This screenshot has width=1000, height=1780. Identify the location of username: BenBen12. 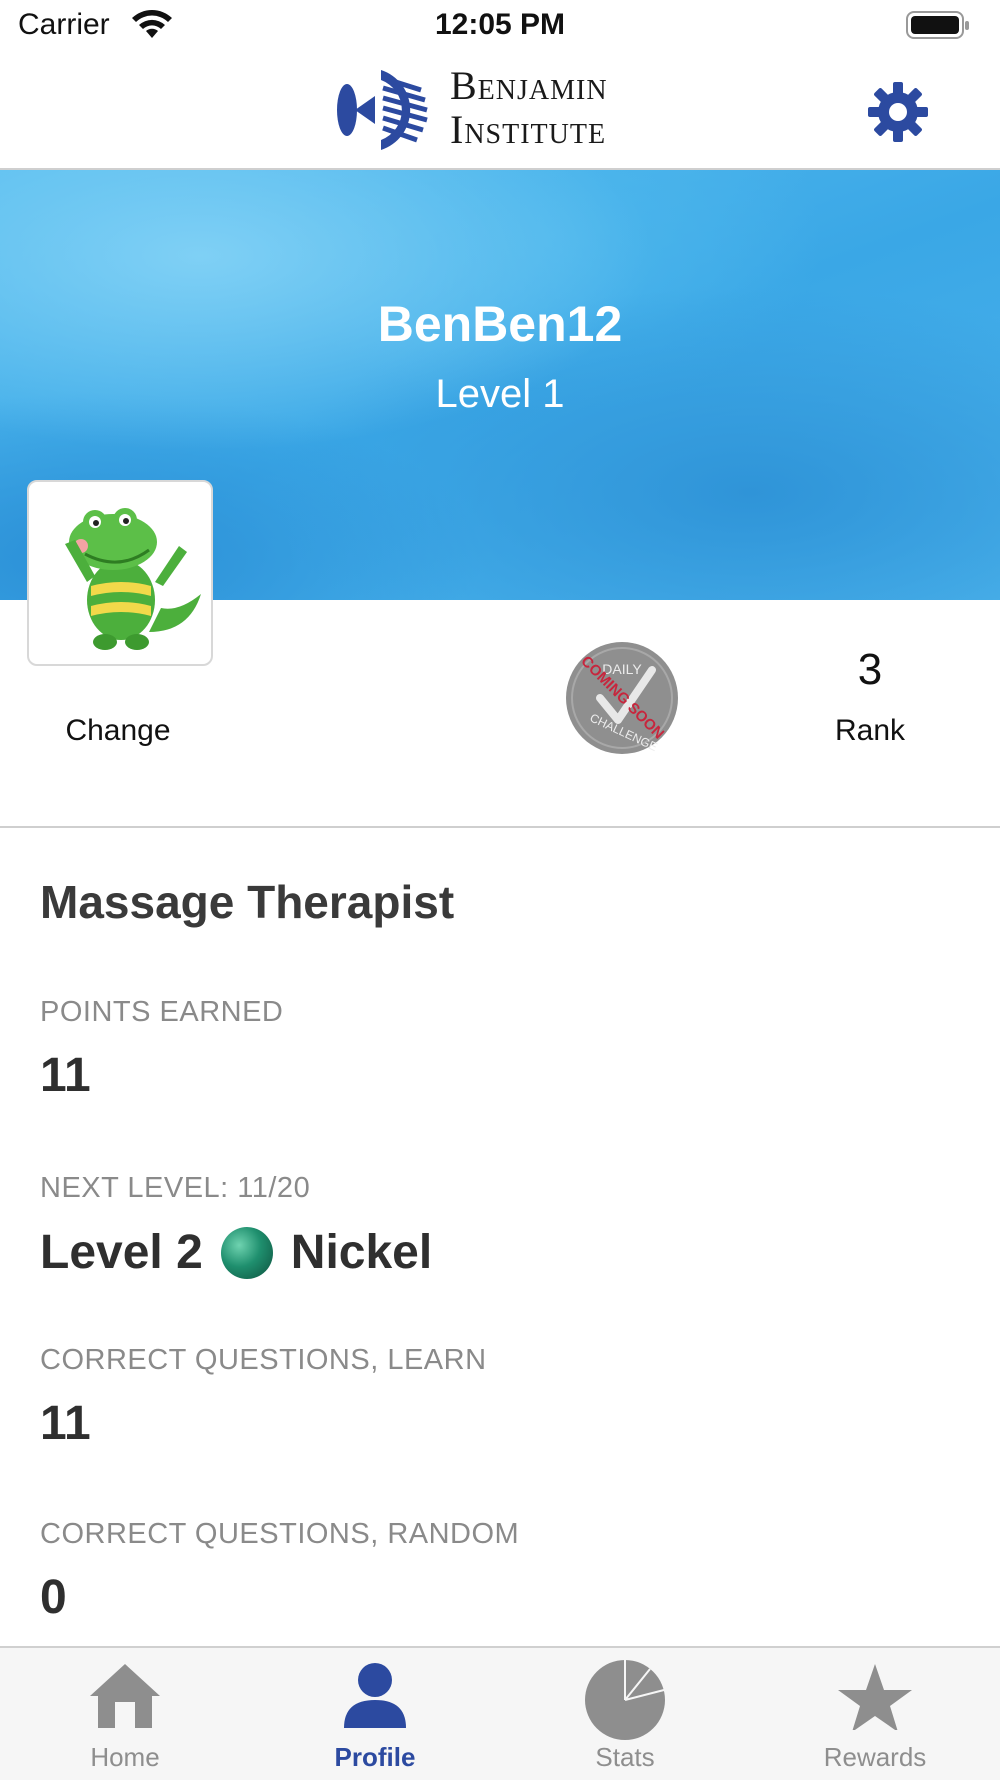
(500, 324).